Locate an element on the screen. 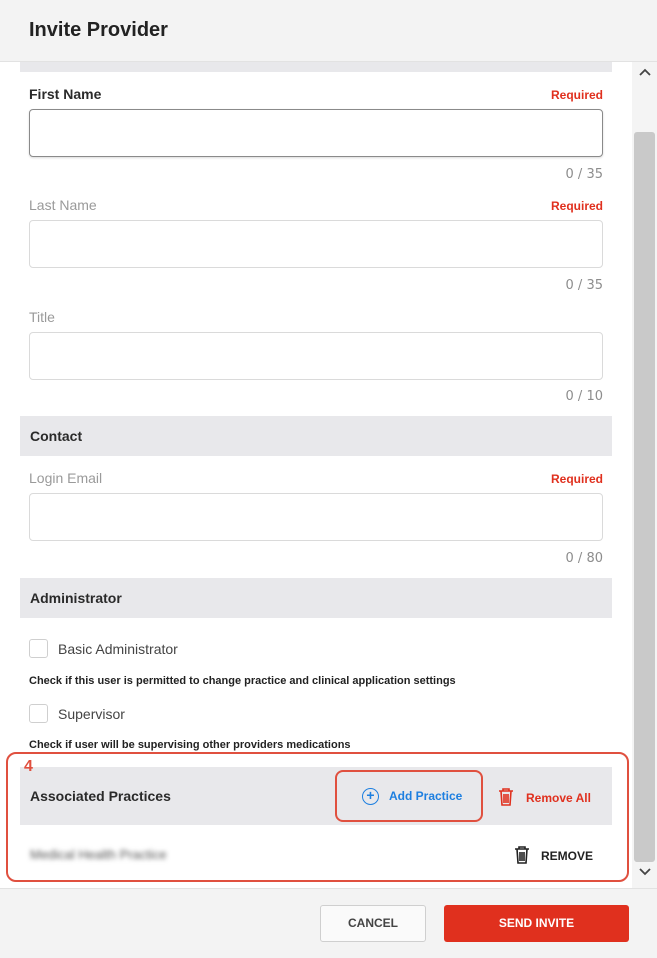 The width and height of the screenshot is (657, 958). scrollbar is located at coordinates (644, 475).